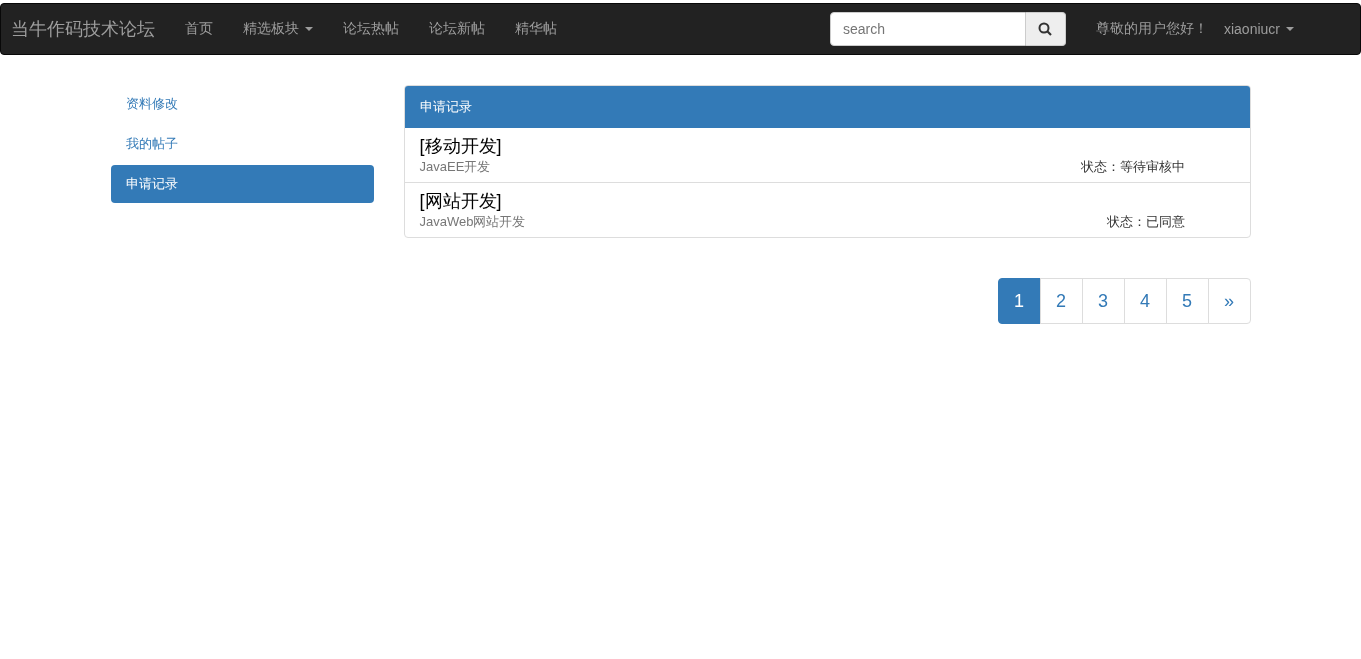 The height and width of the screenshot is (659, 1361). Describe the element at coordinates (1187, 301) in the screenshot. I see `page-link: 5` at that location.